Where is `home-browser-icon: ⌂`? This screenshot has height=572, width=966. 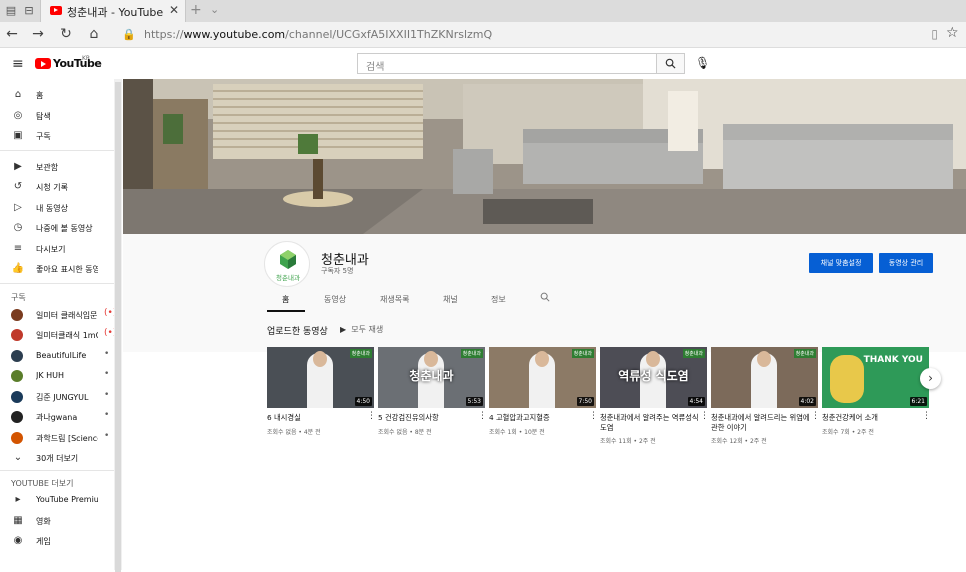 home-browser-icon: ⌂ is located at coordinates (94, 34).